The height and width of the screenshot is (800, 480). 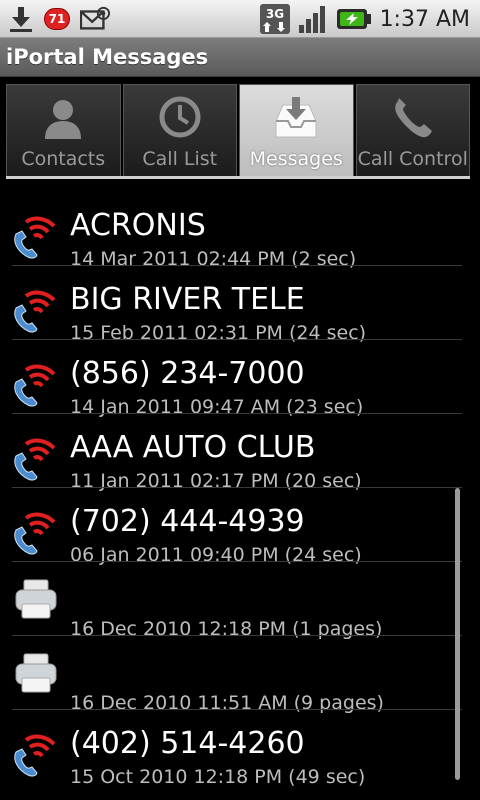 What do you see at coordinates (187, 373) in the screenshot?
I see `caller-name: (856) 234-7000` at bounding box center [187, 373].